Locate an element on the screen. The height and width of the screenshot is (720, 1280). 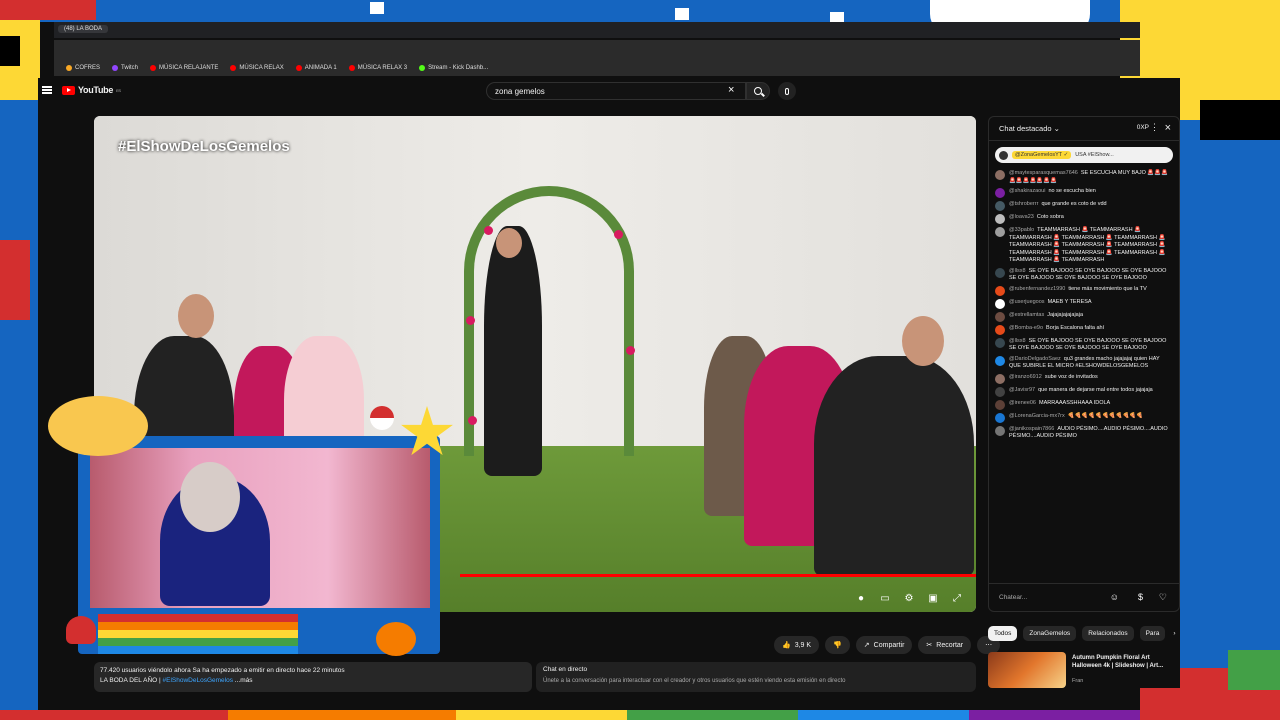
chip-channel: ZonaGemelos is located at coordinates (1050, 633).